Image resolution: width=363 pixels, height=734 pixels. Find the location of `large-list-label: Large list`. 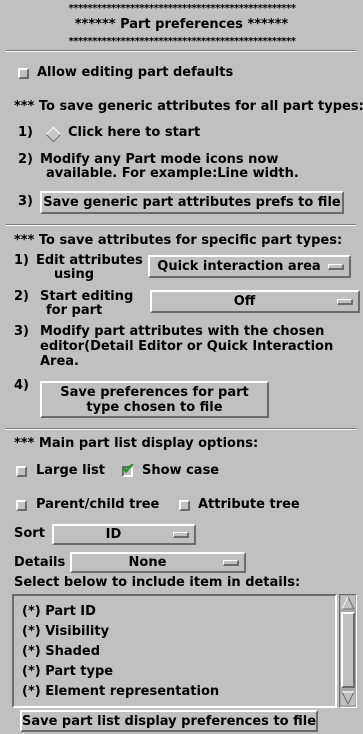

large-list-label: Large list is located at coordinates (70, 470).